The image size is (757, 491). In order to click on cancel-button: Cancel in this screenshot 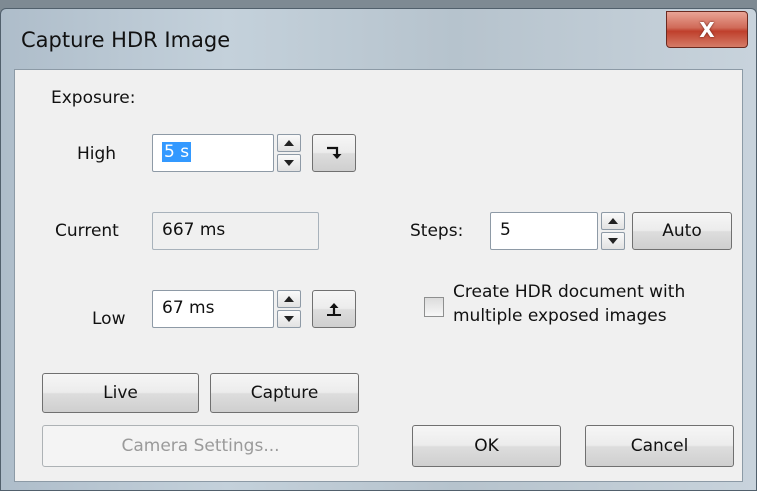, I will do `click(659, 446)`.